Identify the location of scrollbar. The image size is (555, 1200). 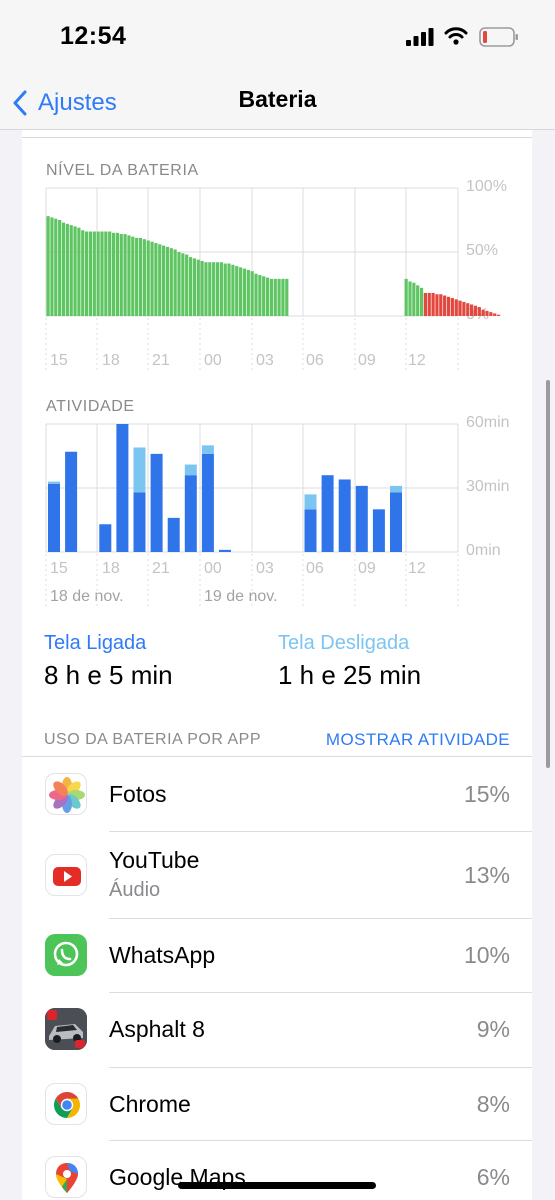
(548, 574).